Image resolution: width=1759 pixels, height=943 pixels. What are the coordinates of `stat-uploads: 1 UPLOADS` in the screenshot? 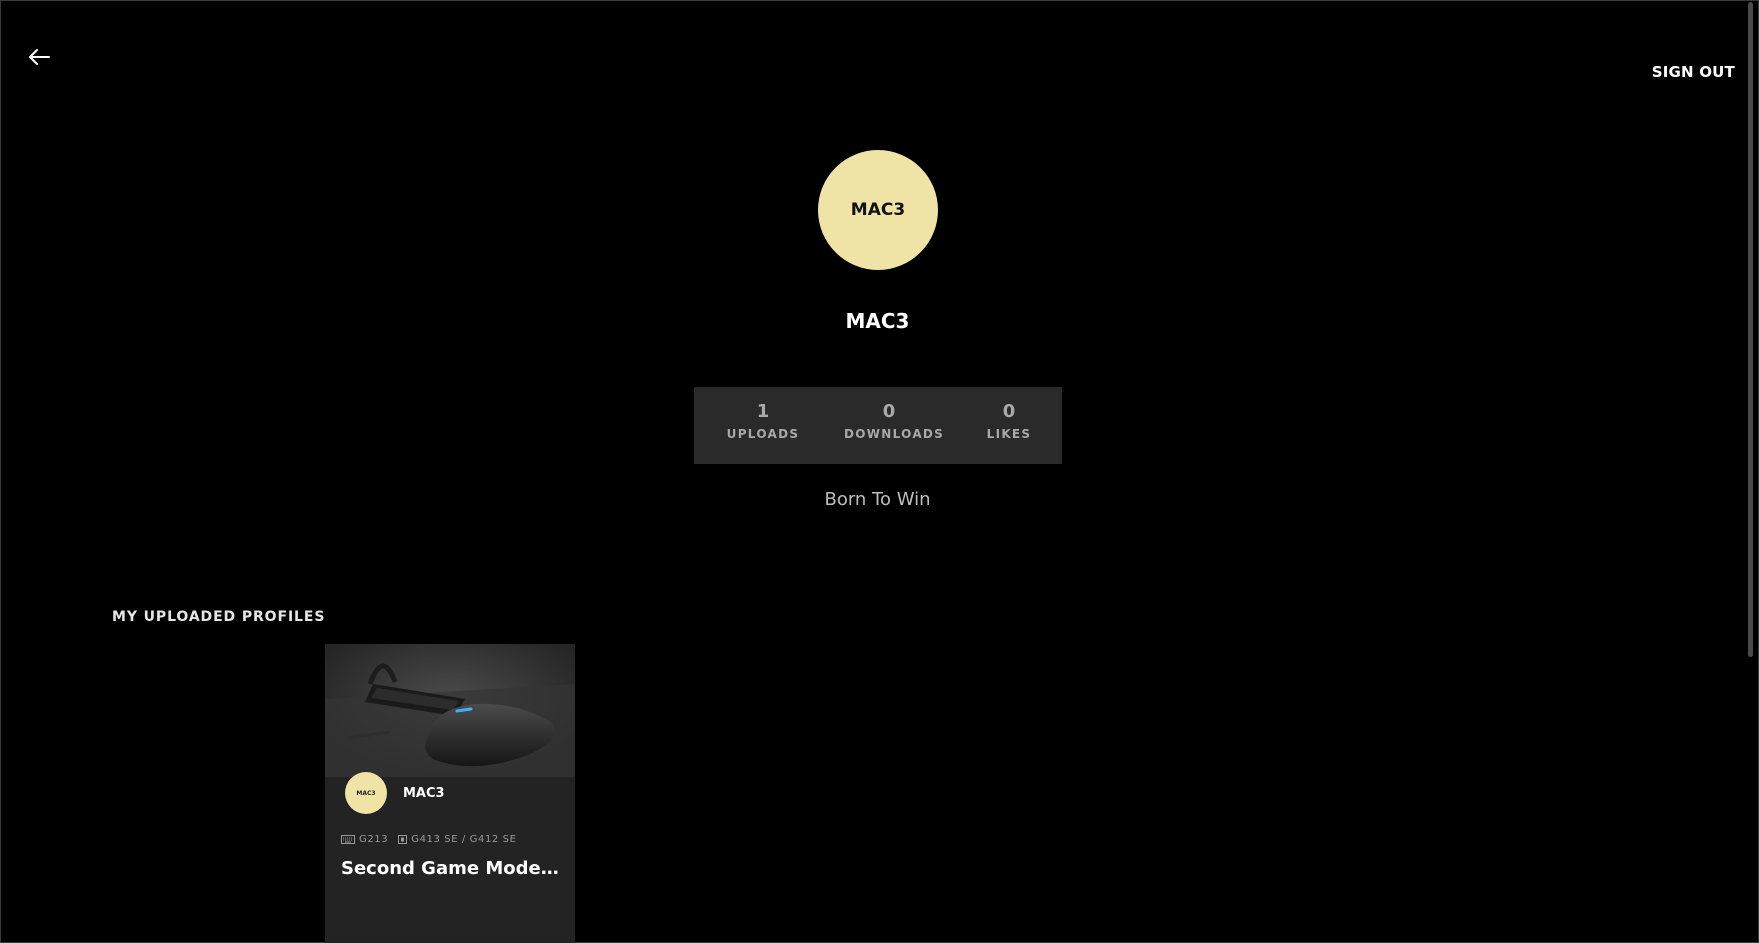 It's located at (763, 421).